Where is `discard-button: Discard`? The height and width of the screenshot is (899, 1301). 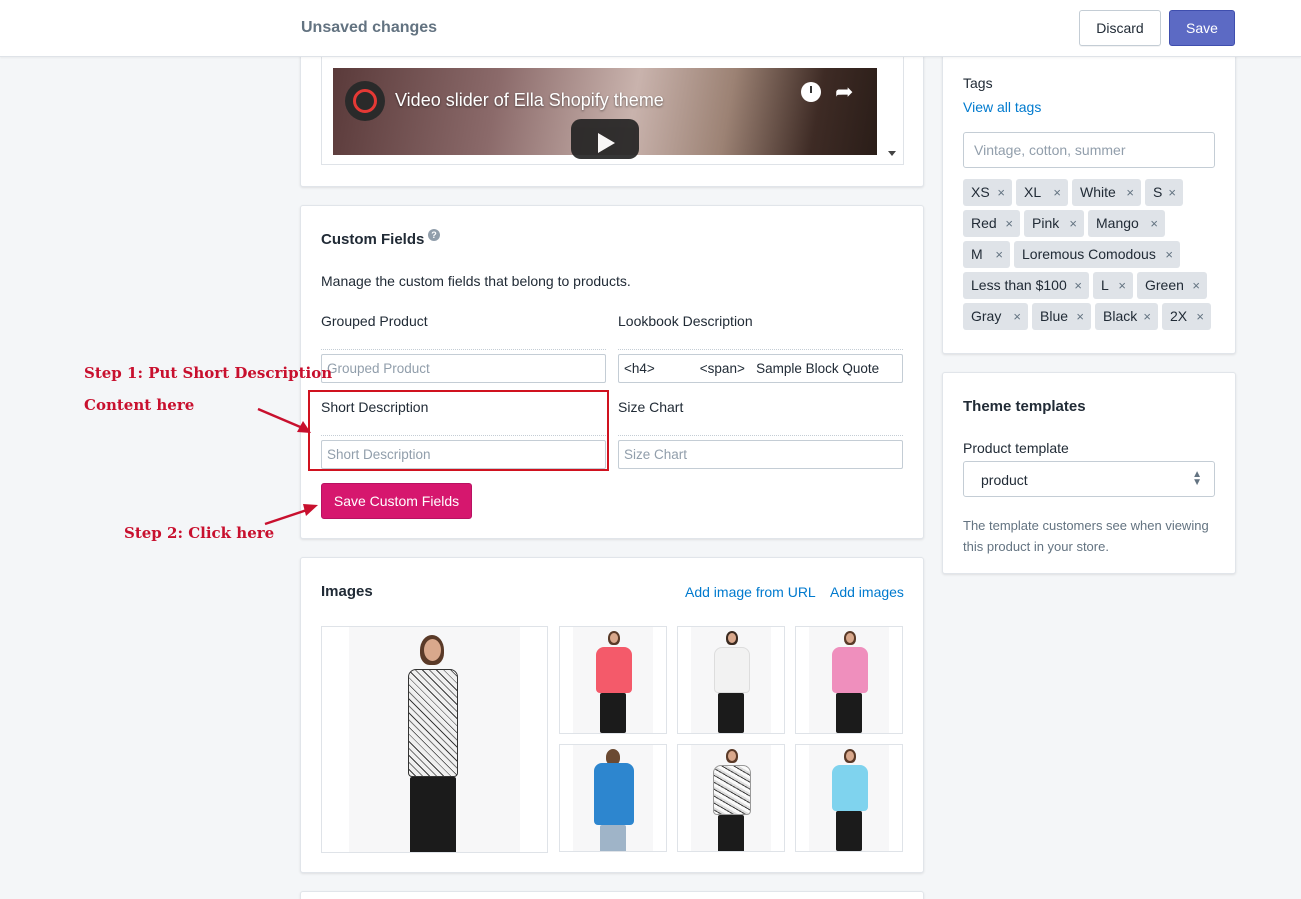 discard-button: Discard is located at coordinates (1120, 28).